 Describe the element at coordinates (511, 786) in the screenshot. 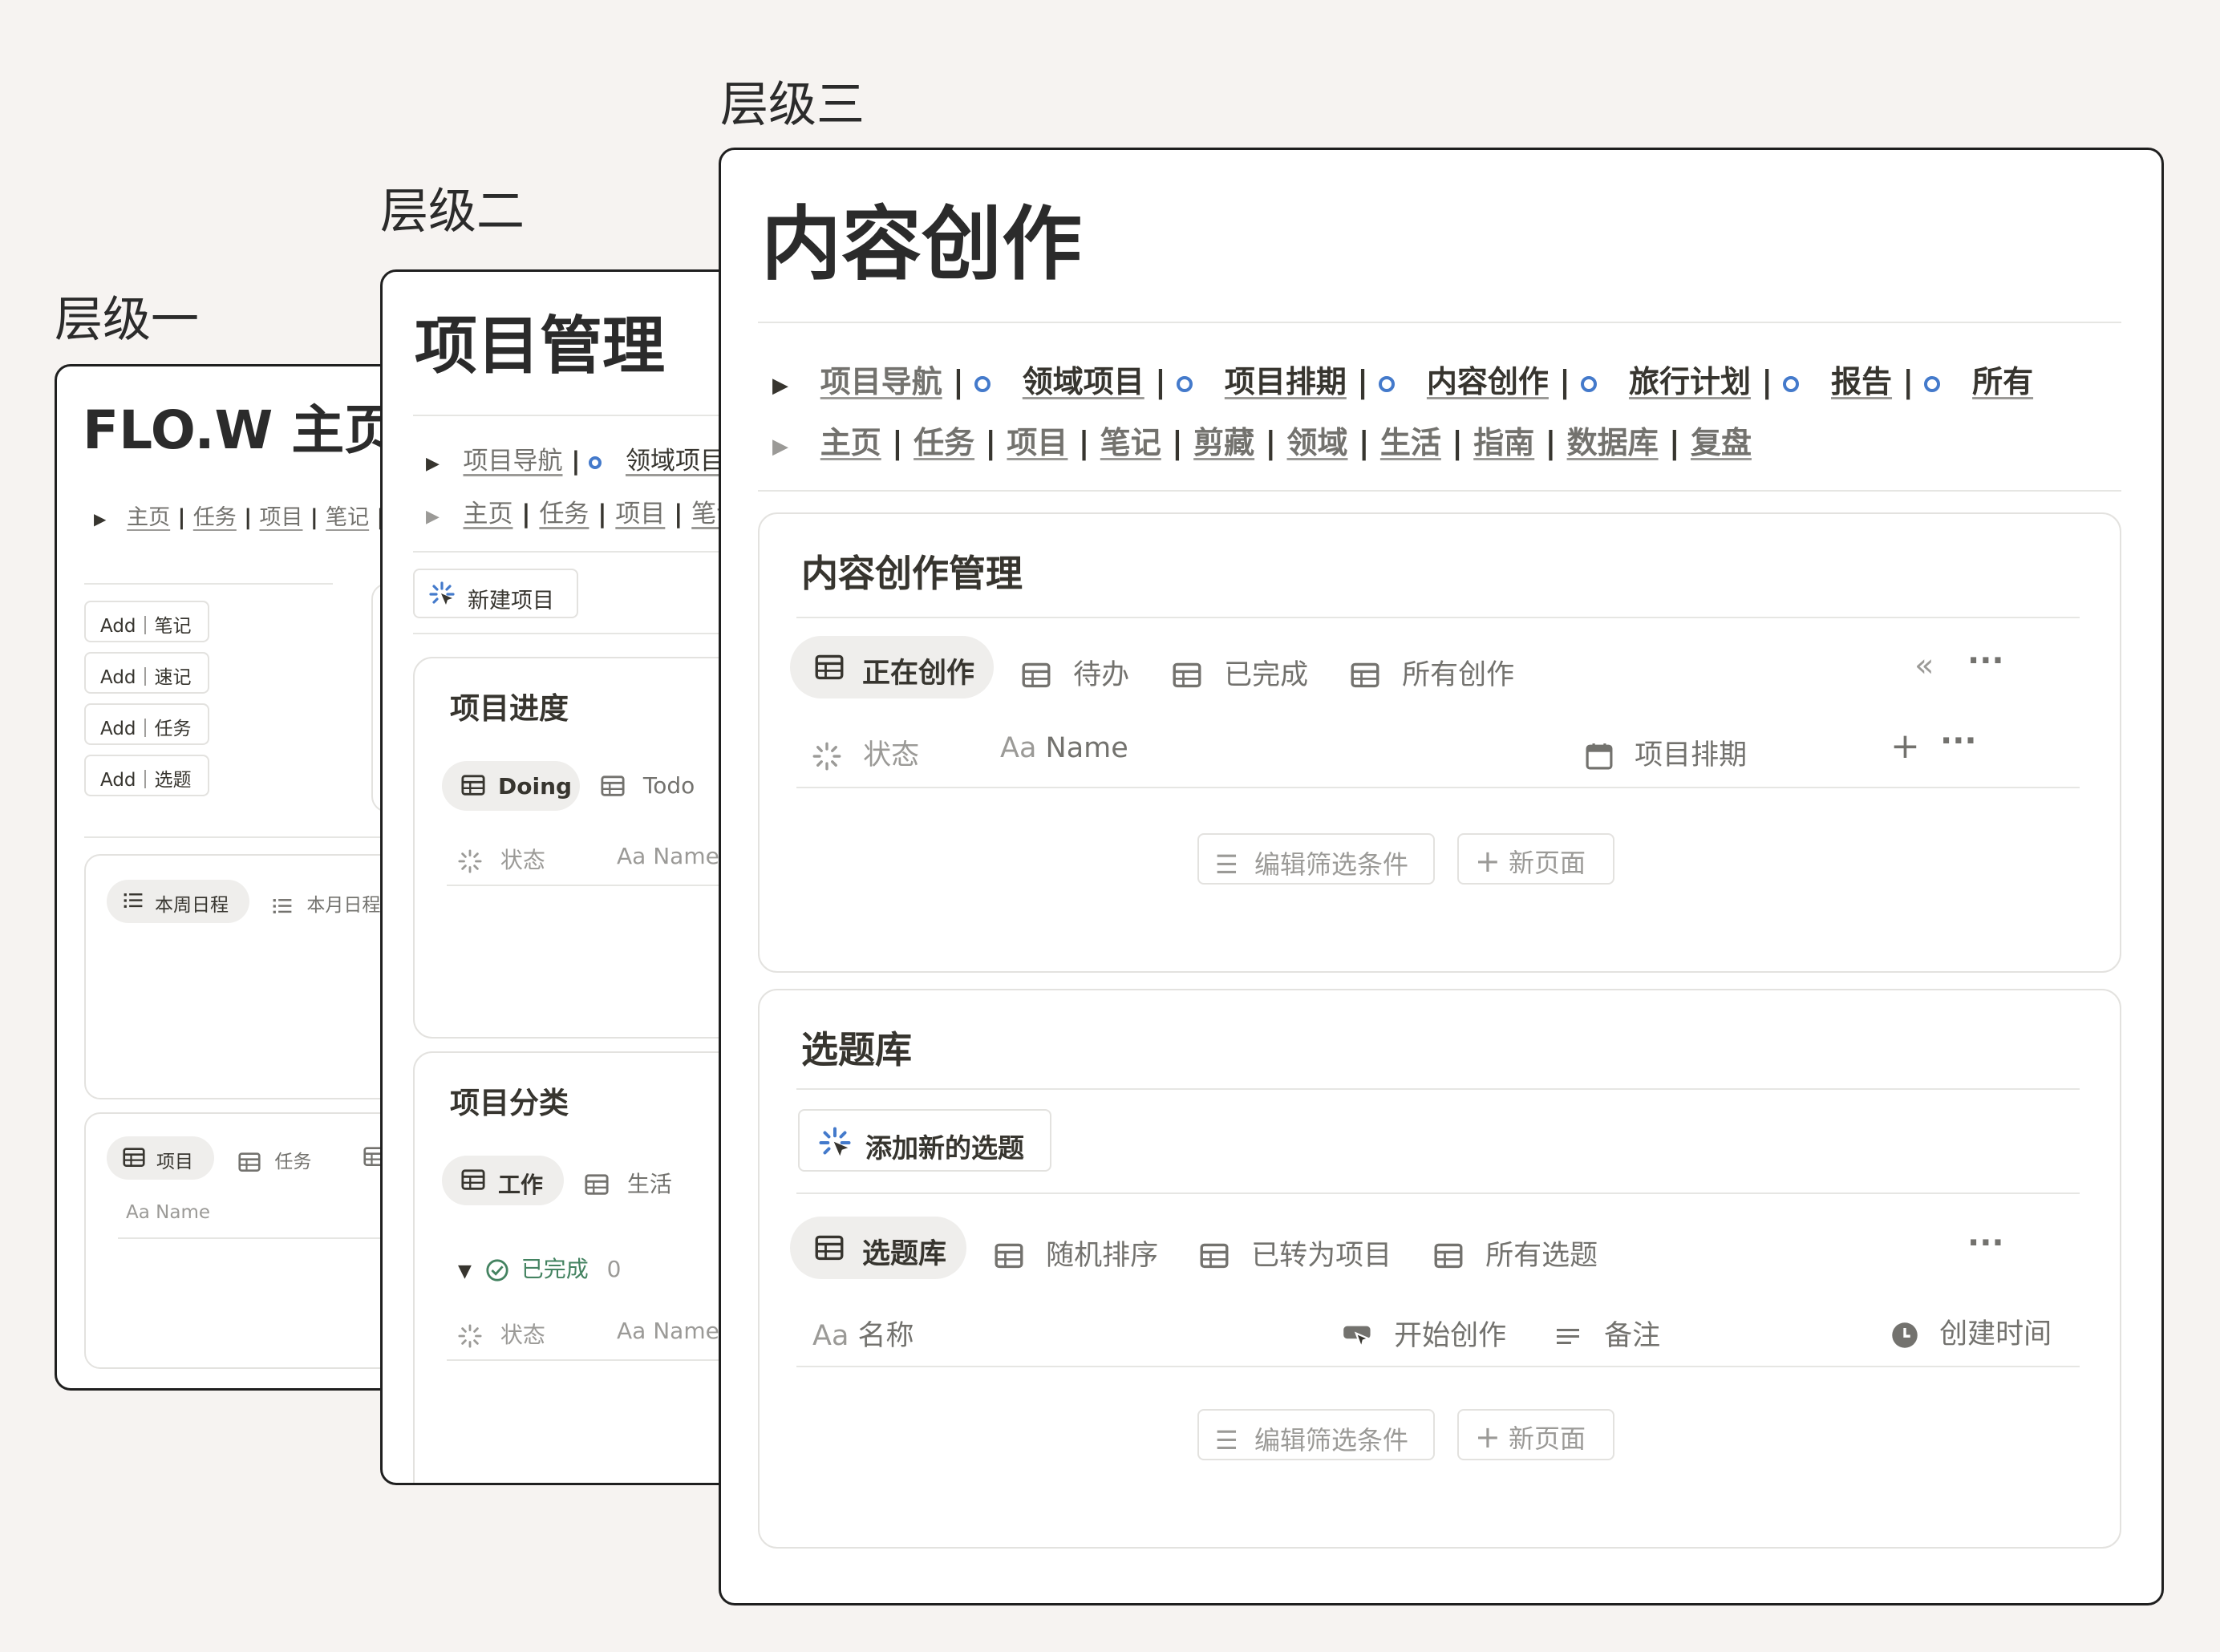

I see `tab-doing: Doing` at that location.